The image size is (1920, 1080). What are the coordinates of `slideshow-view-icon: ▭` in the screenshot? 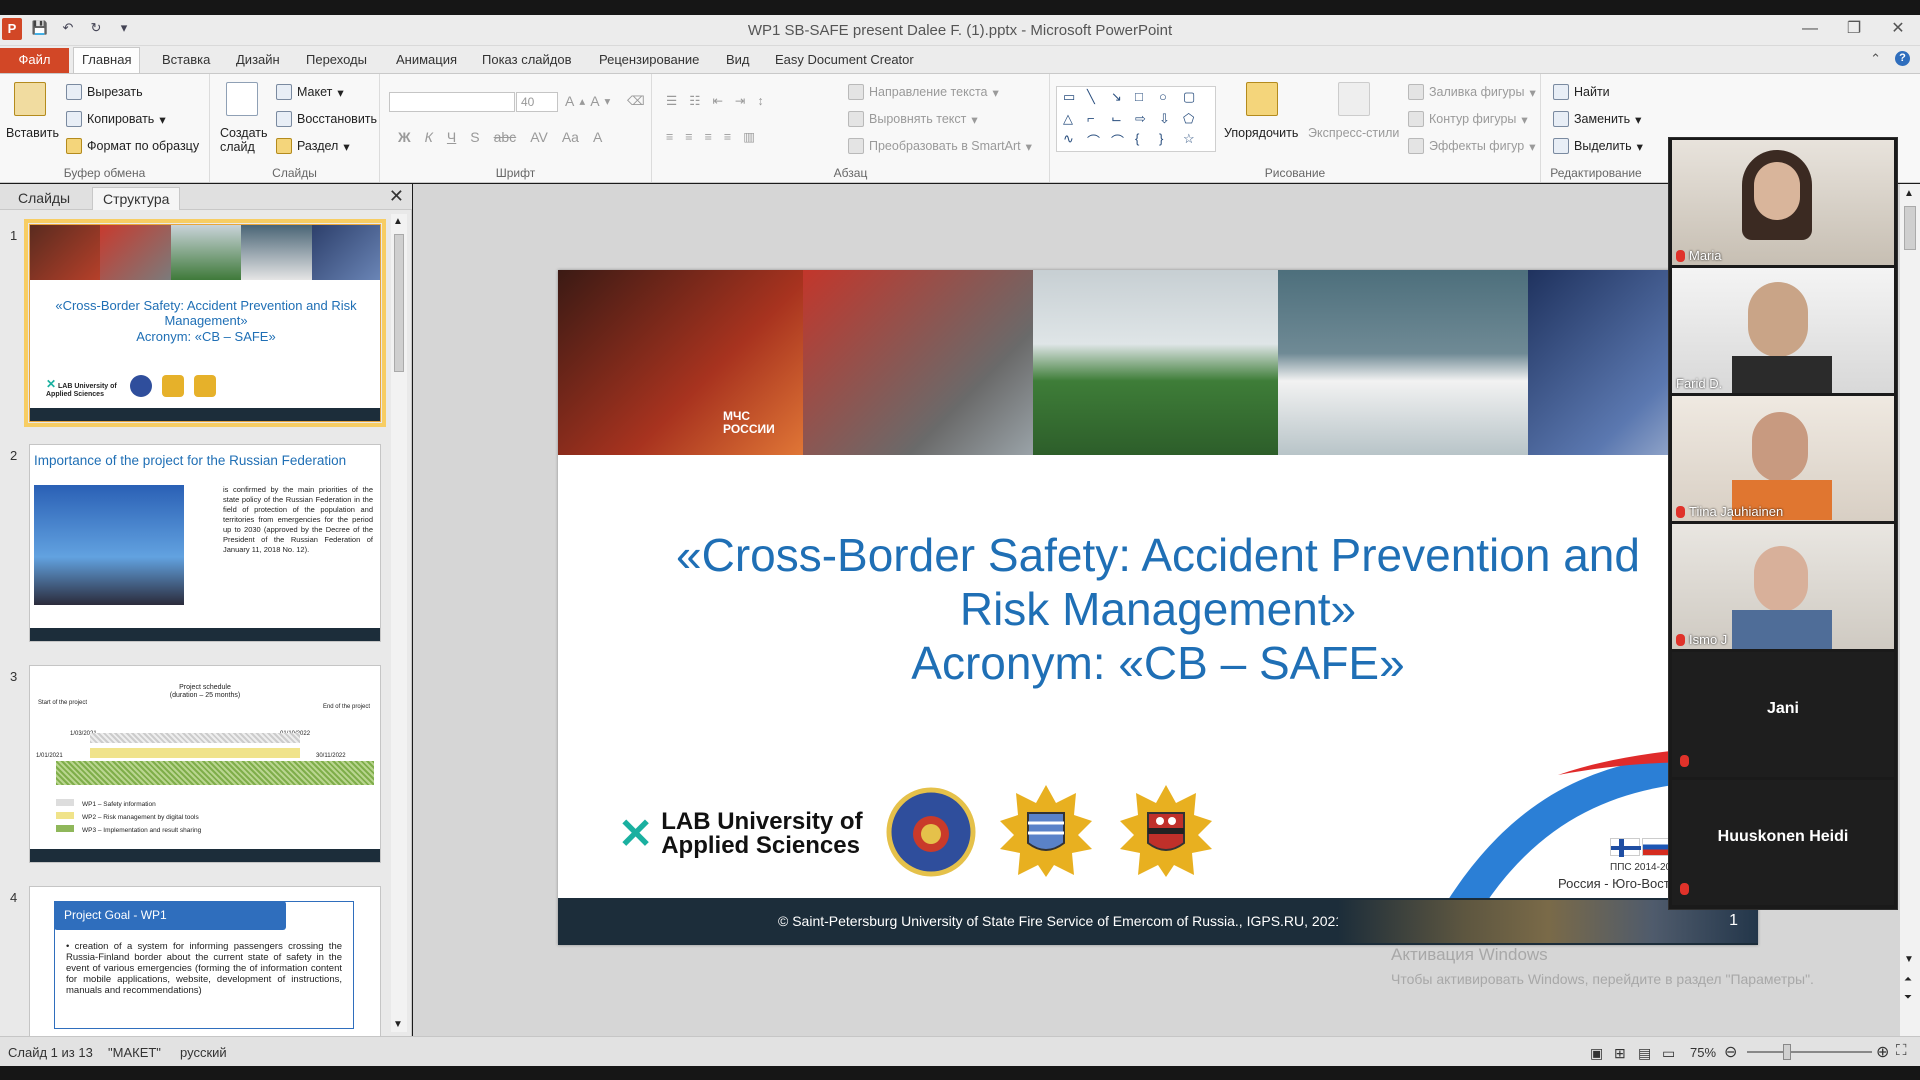 It's located at (1668, 1053).